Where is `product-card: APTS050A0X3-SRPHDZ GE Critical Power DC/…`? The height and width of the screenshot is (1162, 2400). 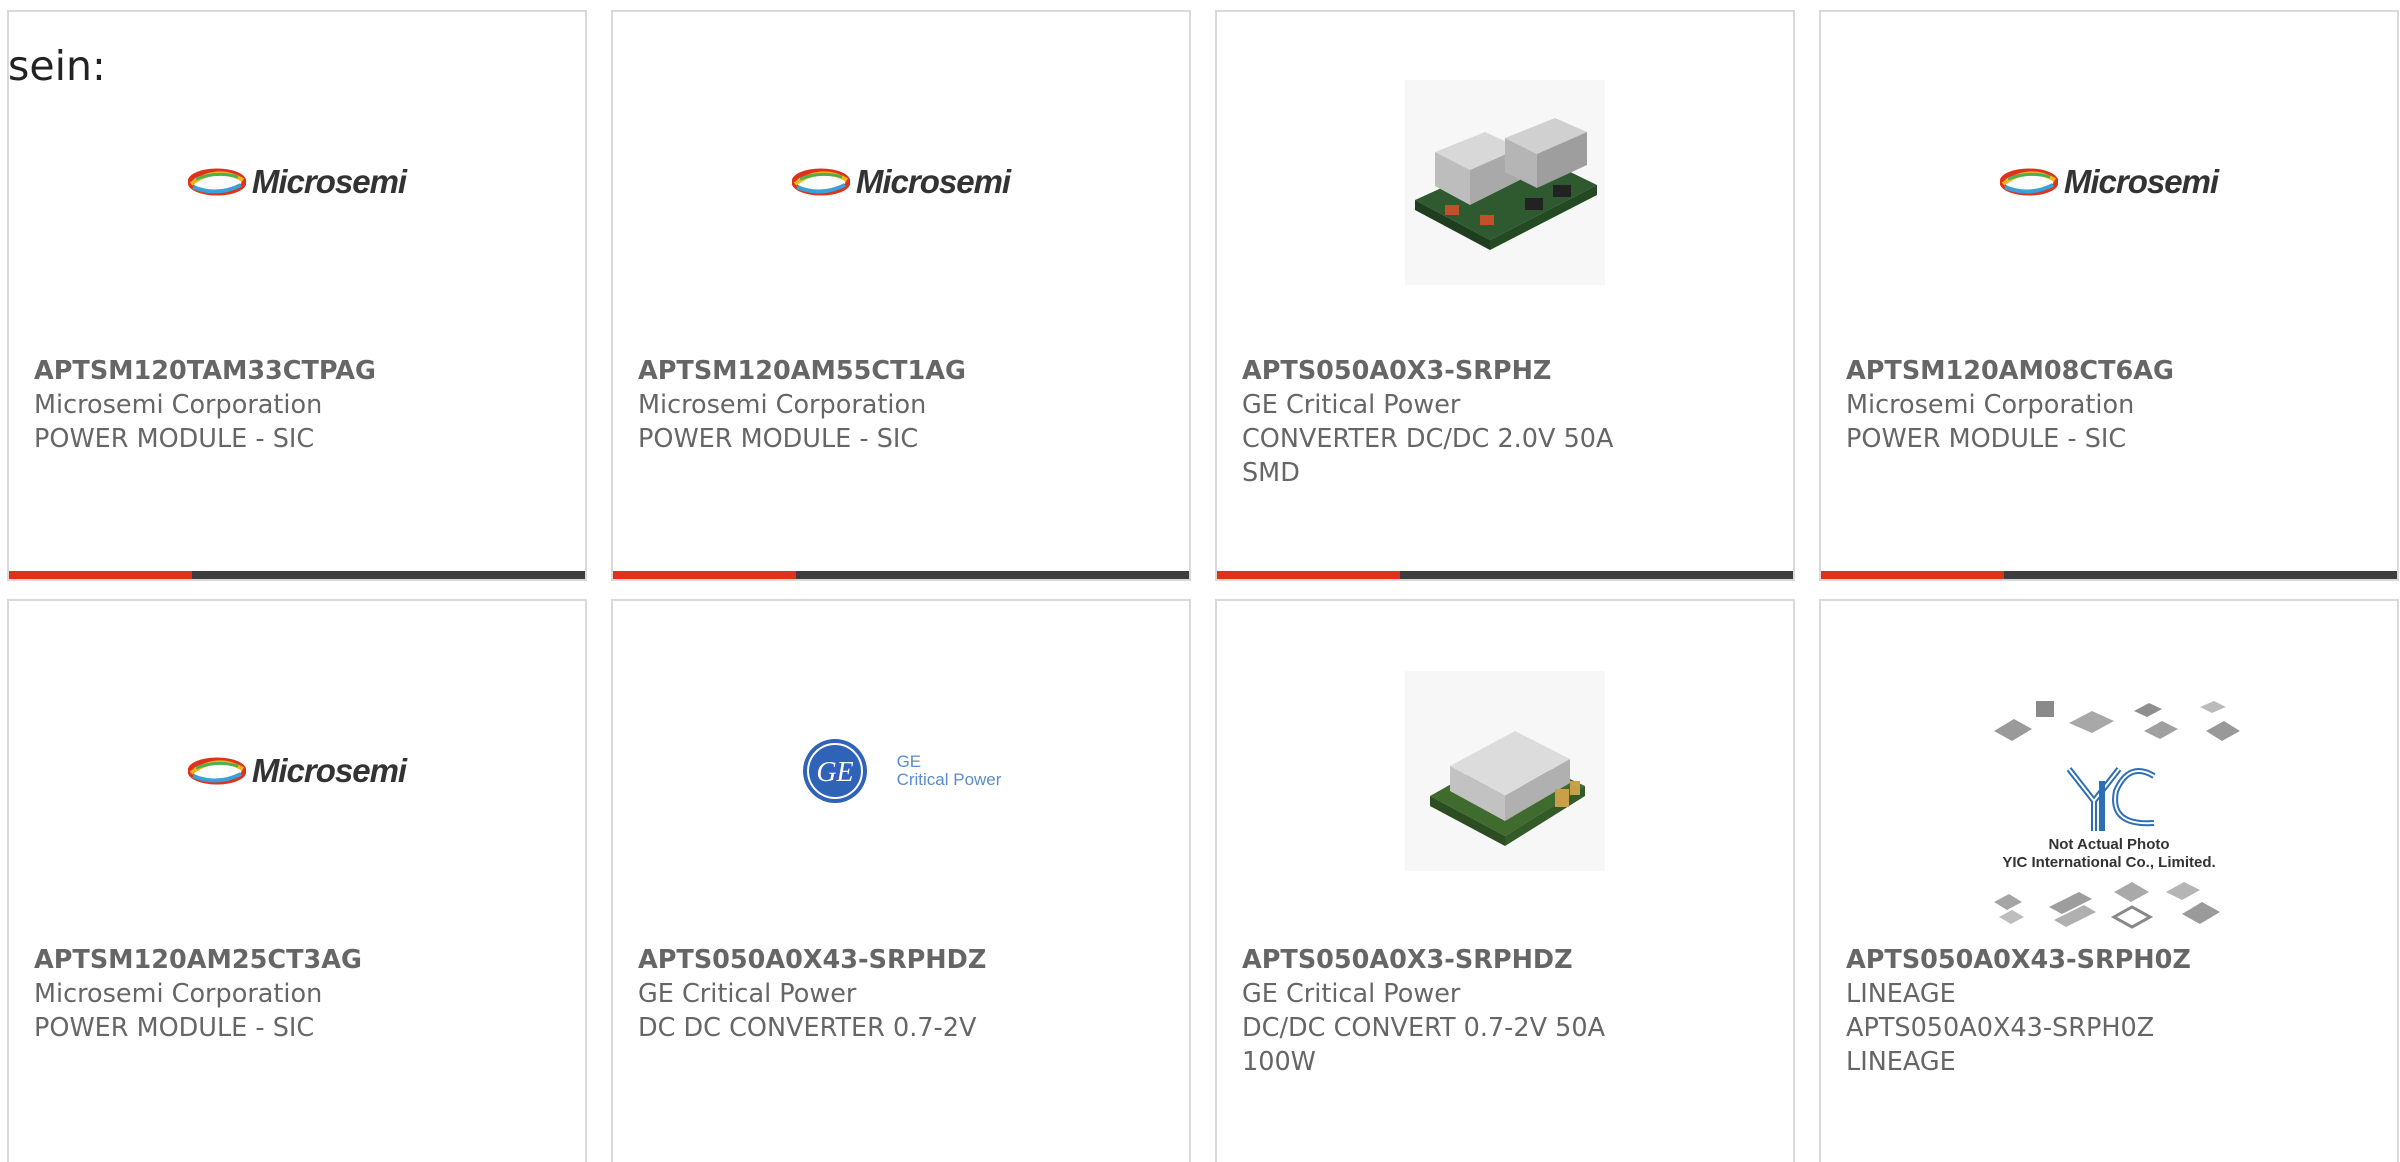 product-card: APTS050A0X3-SRPHDZ GE Critical Power DC/… is located at coordinates (1505, 880).